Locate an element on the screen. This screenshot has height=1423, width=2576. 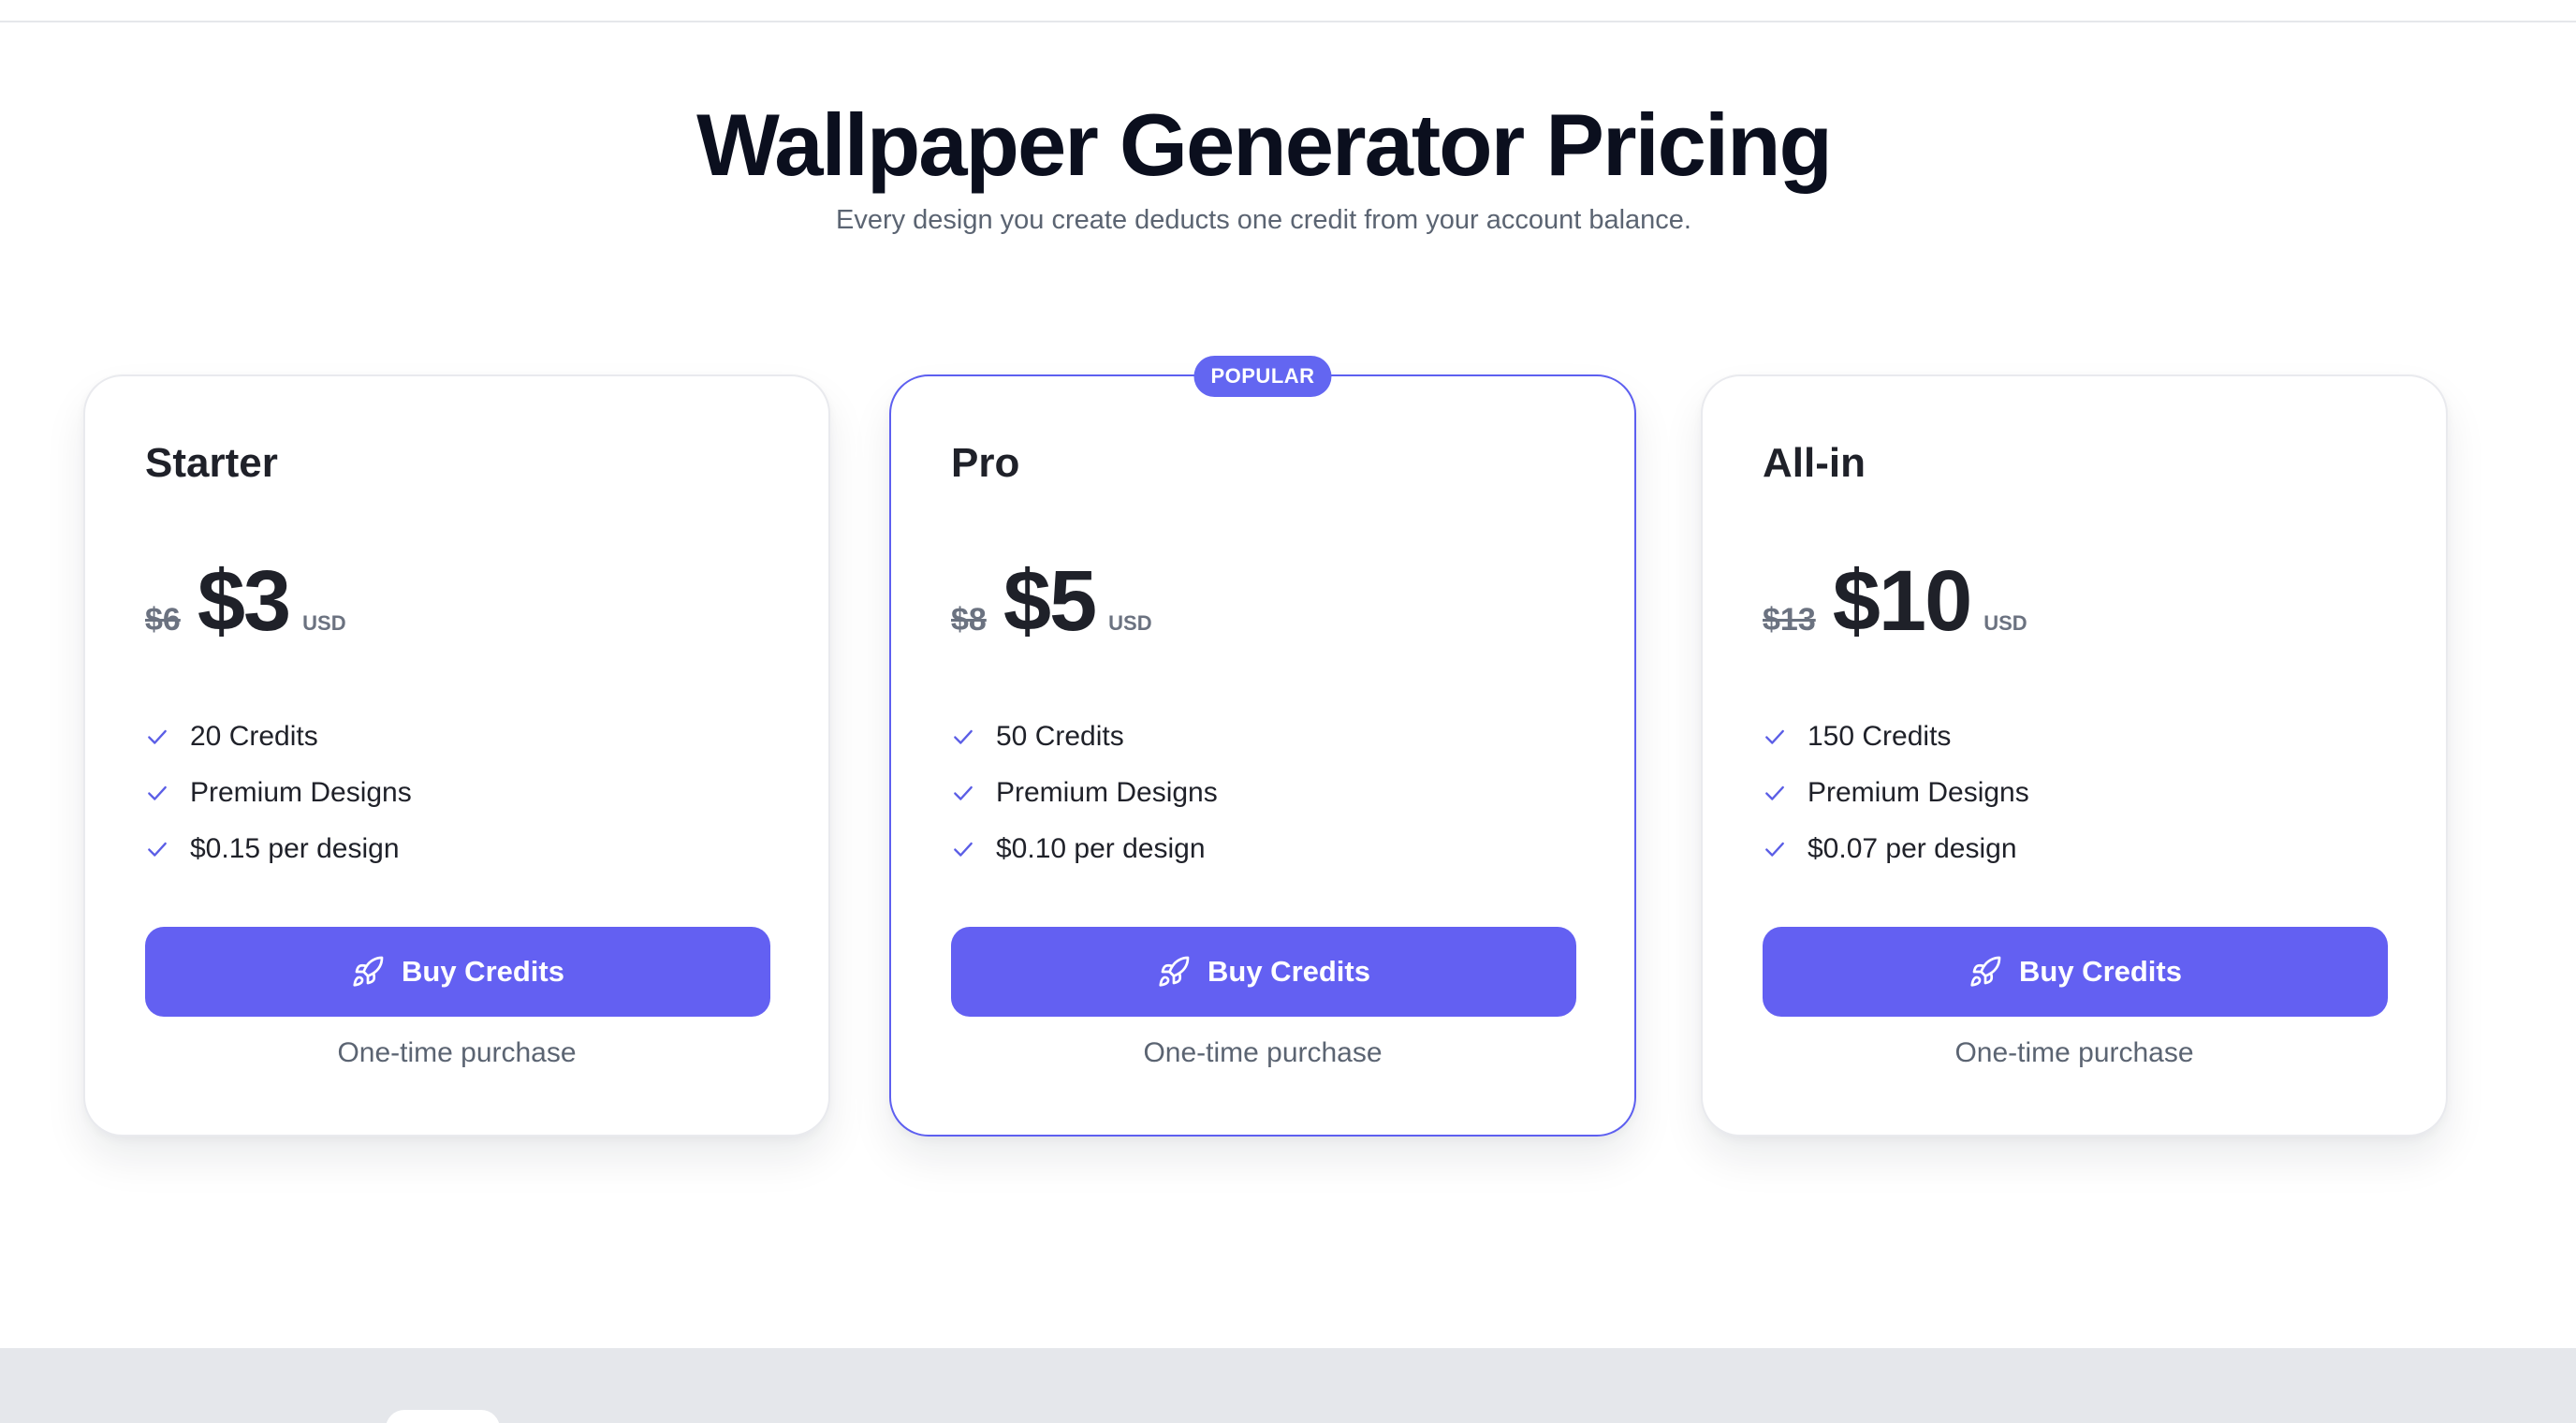
feature-item: $0.10 per design is located at coordinates (1084, 849).